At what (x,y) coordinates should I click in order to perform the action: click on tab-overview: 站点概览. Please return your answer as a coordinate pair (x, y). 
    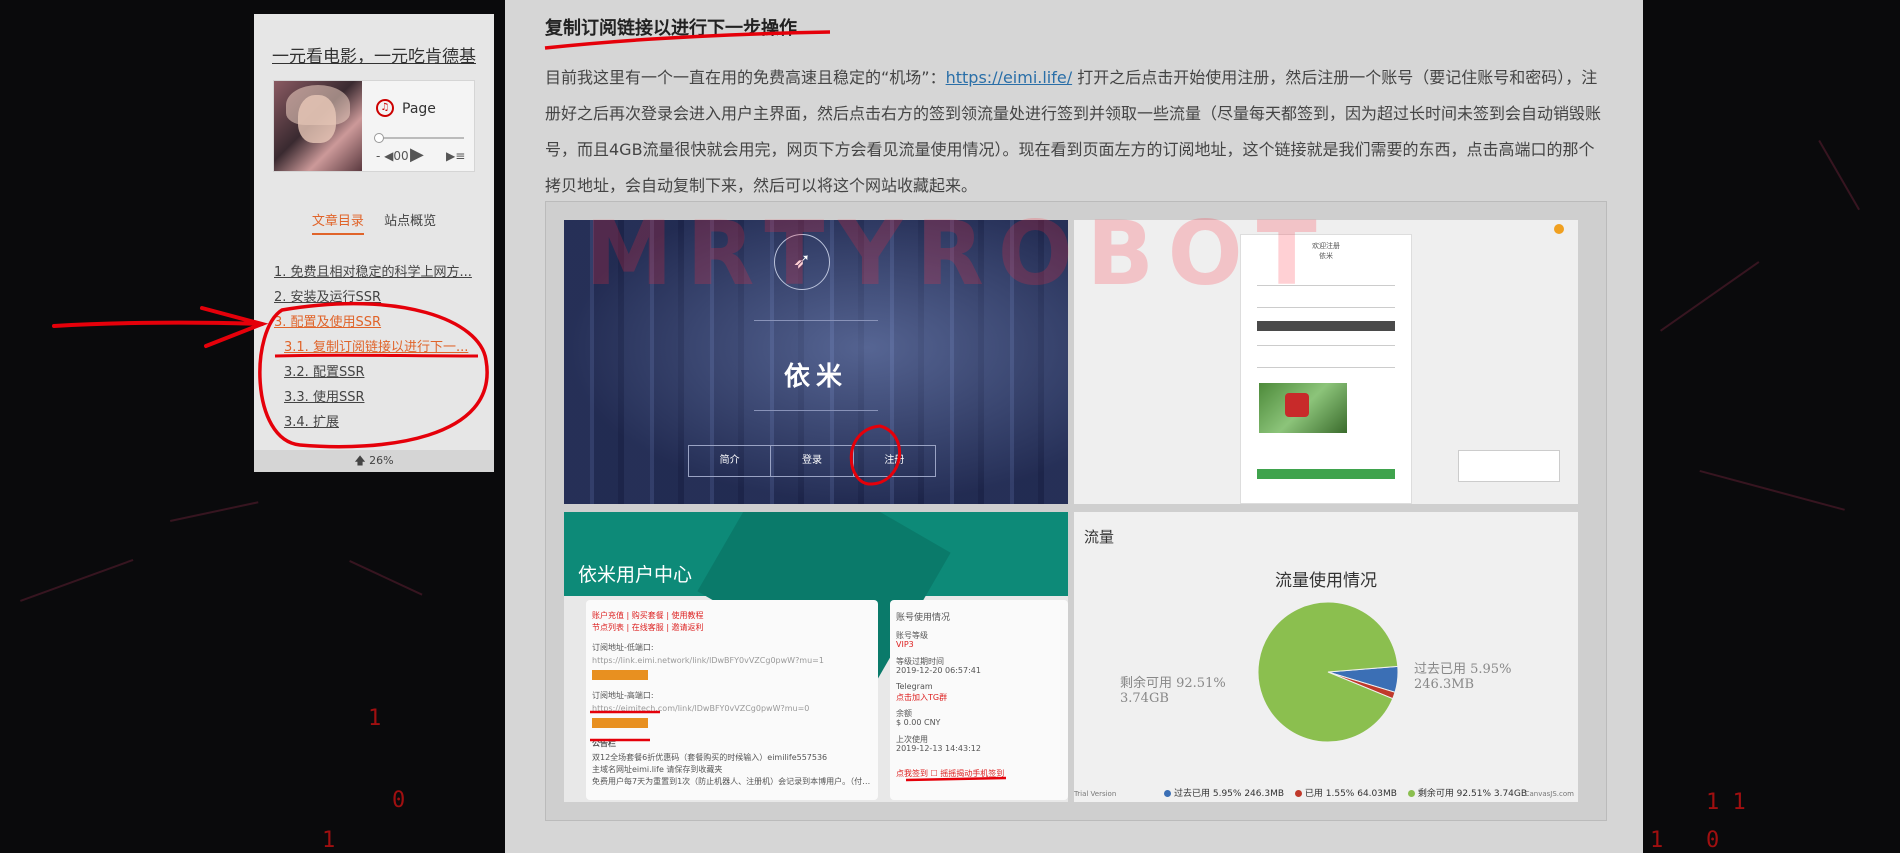
    Looking at the image, I should click on (410, 221).